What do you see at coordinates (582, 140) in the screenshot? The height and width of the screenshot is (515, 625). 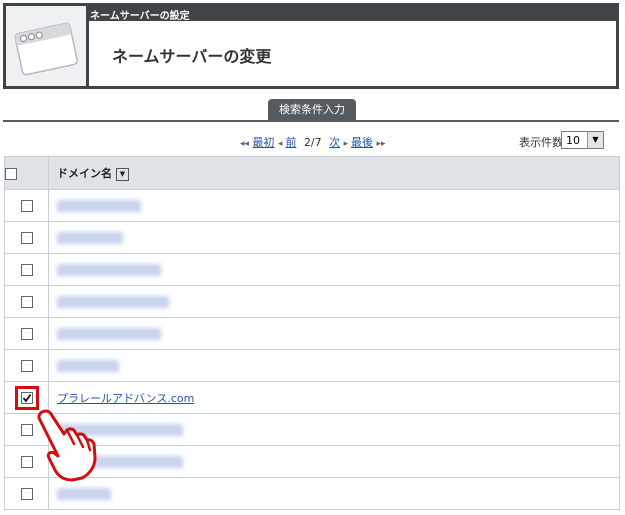 I see `per-page-select: 10 ▼` at bounding box center [582, 140].